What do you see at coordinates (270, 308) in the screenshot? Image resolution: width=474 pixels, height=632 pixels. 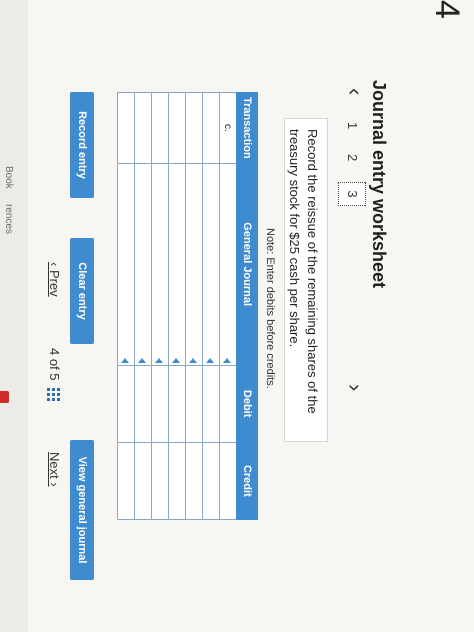 I see `entry-note: Note: Enter debits before credits.` at bounding box center [270, 308].